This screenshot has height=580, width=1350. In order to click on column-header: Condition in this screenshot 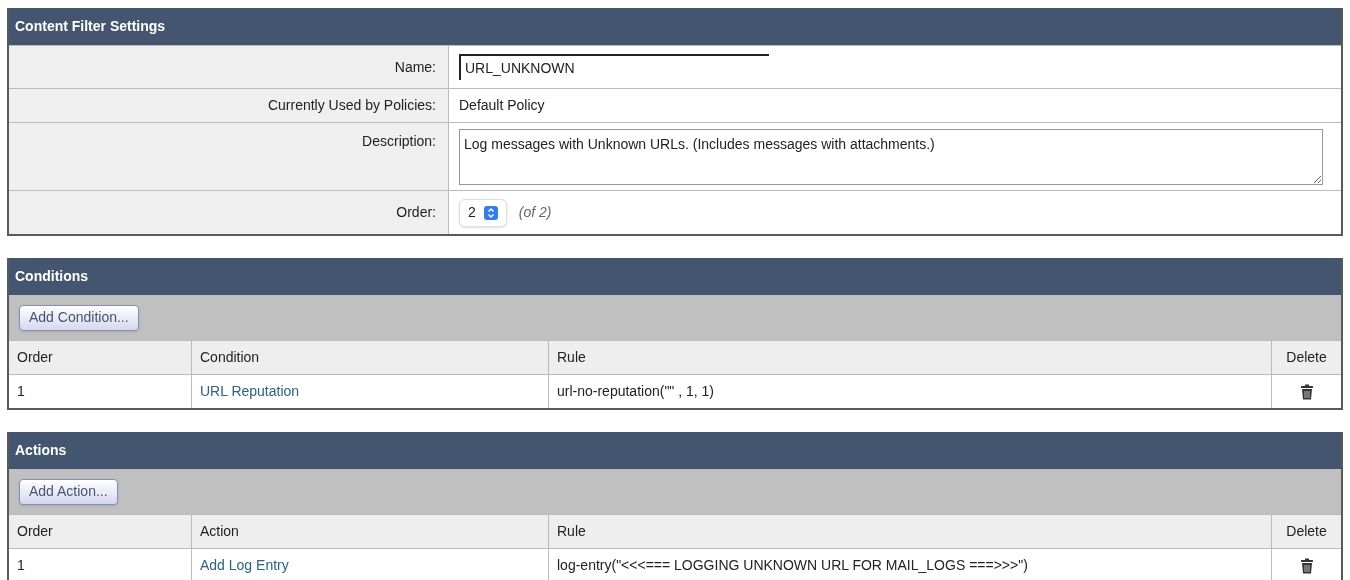, I will do `click(369, 357)`.